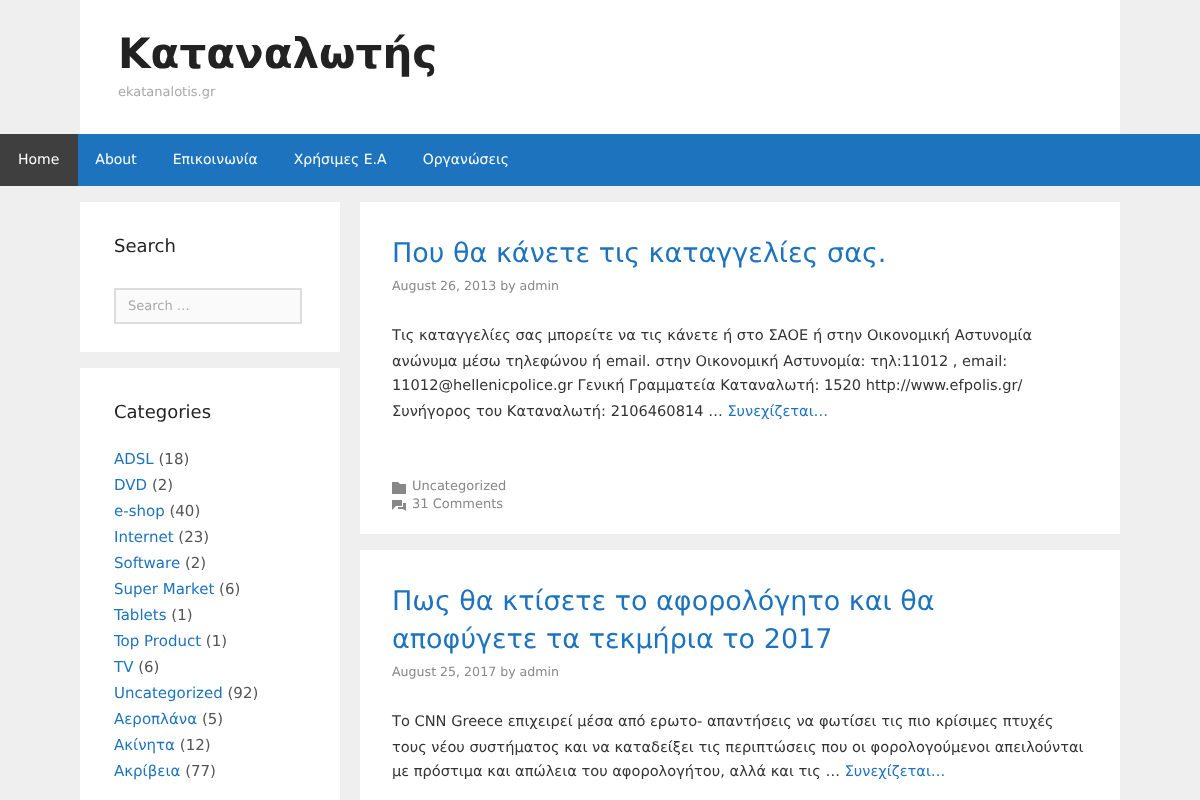 The height and width of the screenshot is (800, 1200). What do you see at coordinates (146, 248) in the screenshot?
I see `widget-title: Search` at bounding box center [146, 248].